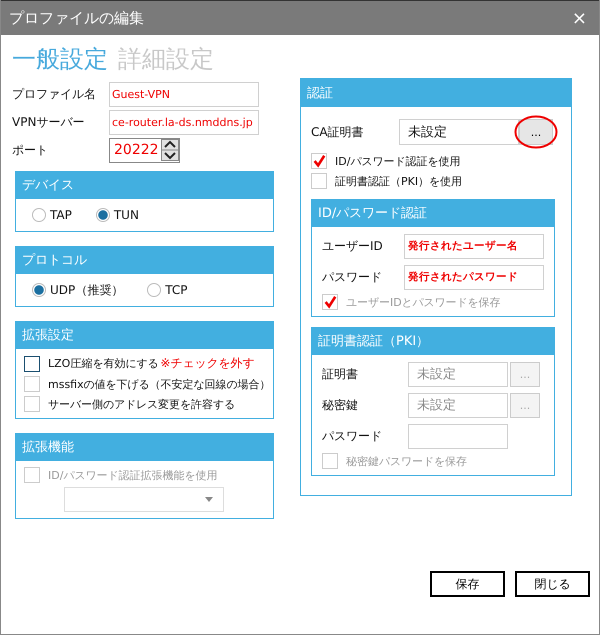 This screenshot has height=635, width=600. I want to click on text-field: ce-router.la-ds.nmddns.jp, so click(184, 122).